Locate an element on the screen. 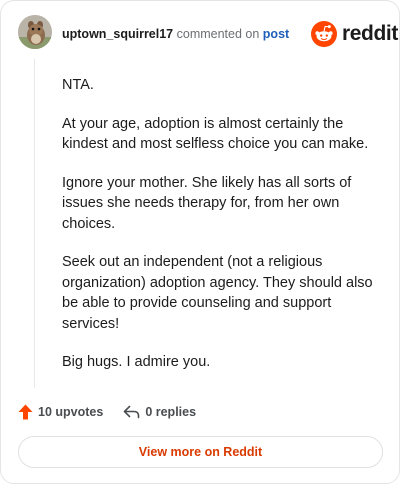 This screenshot has height=484, width=400. view-more-on-reddit-button: View more on Reddit is located at coordinates (200, 452).